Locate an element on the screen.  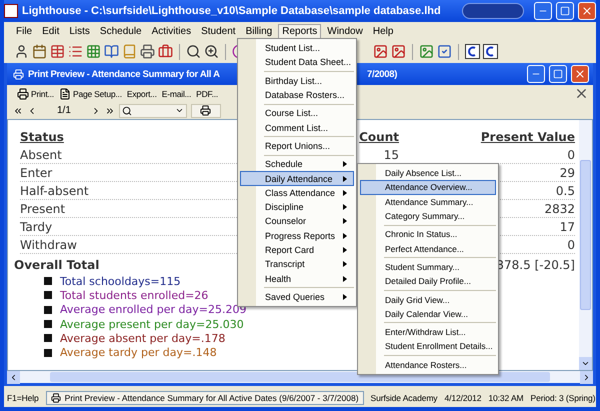
table-cell: 17 is located at coordinates (567, 227).